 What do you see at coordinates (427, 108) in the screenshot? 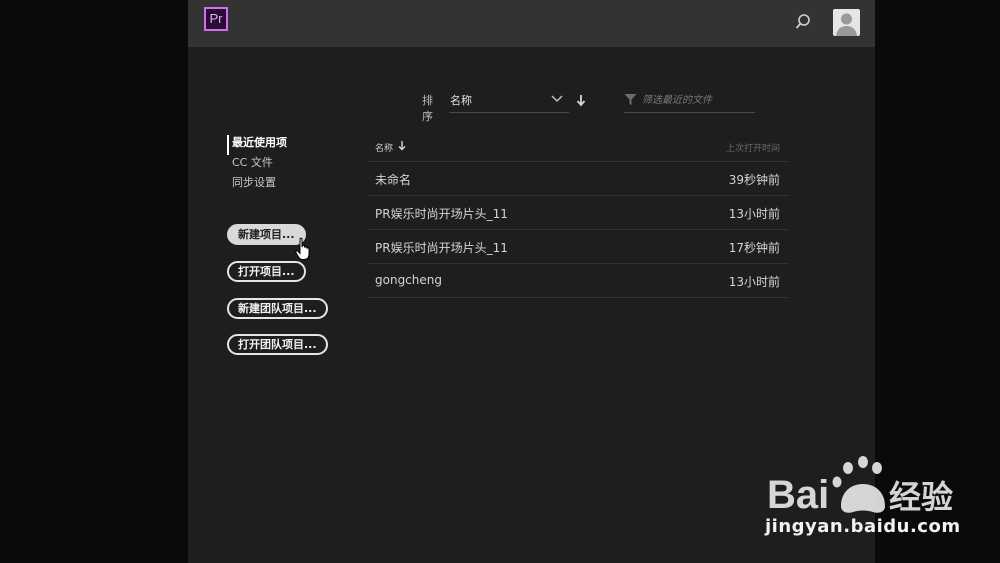
I see `sort-label: 排序` at bounding box center [427, 108].